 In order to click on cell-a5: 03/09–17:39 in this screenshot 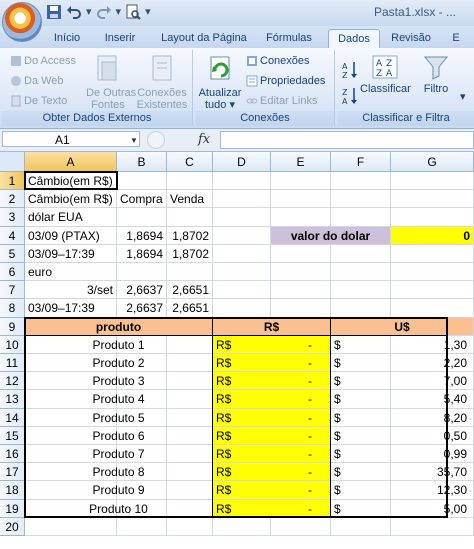, I will do `click(70, 253)`.